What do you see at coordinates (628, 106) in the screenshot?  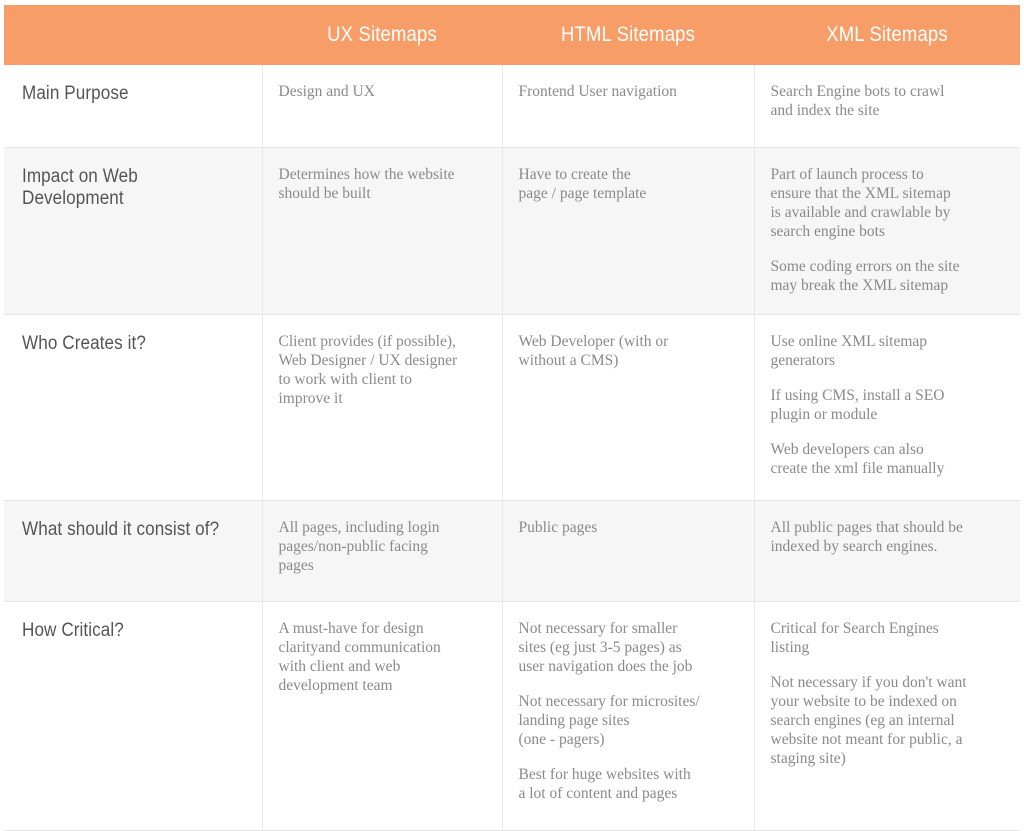 I see `cell-html: Frontend User navigation` at bounding box center [628, 106].